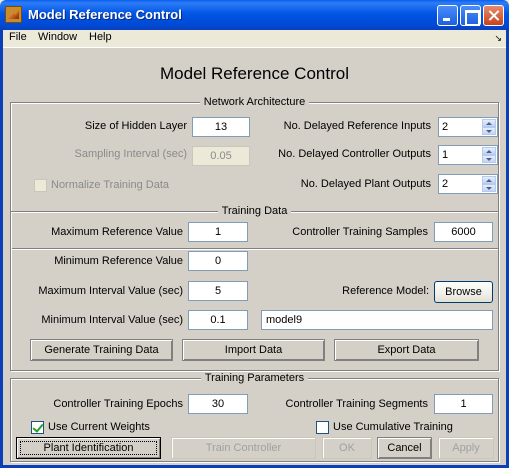 This screenshot has width=509, height=468. Describe the element at coordinates (254, 211) in the screenshot. I see `panel-title: Training Data` at that location.